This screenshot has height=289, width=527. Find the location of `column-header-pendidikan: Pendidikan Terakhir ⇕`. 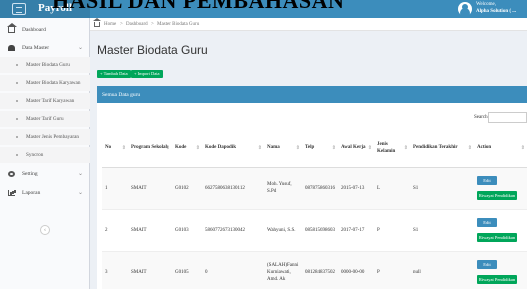

column-header-pendidikan: Pendidikan Terakhir ⇕ is located at coordinates (442, 148).